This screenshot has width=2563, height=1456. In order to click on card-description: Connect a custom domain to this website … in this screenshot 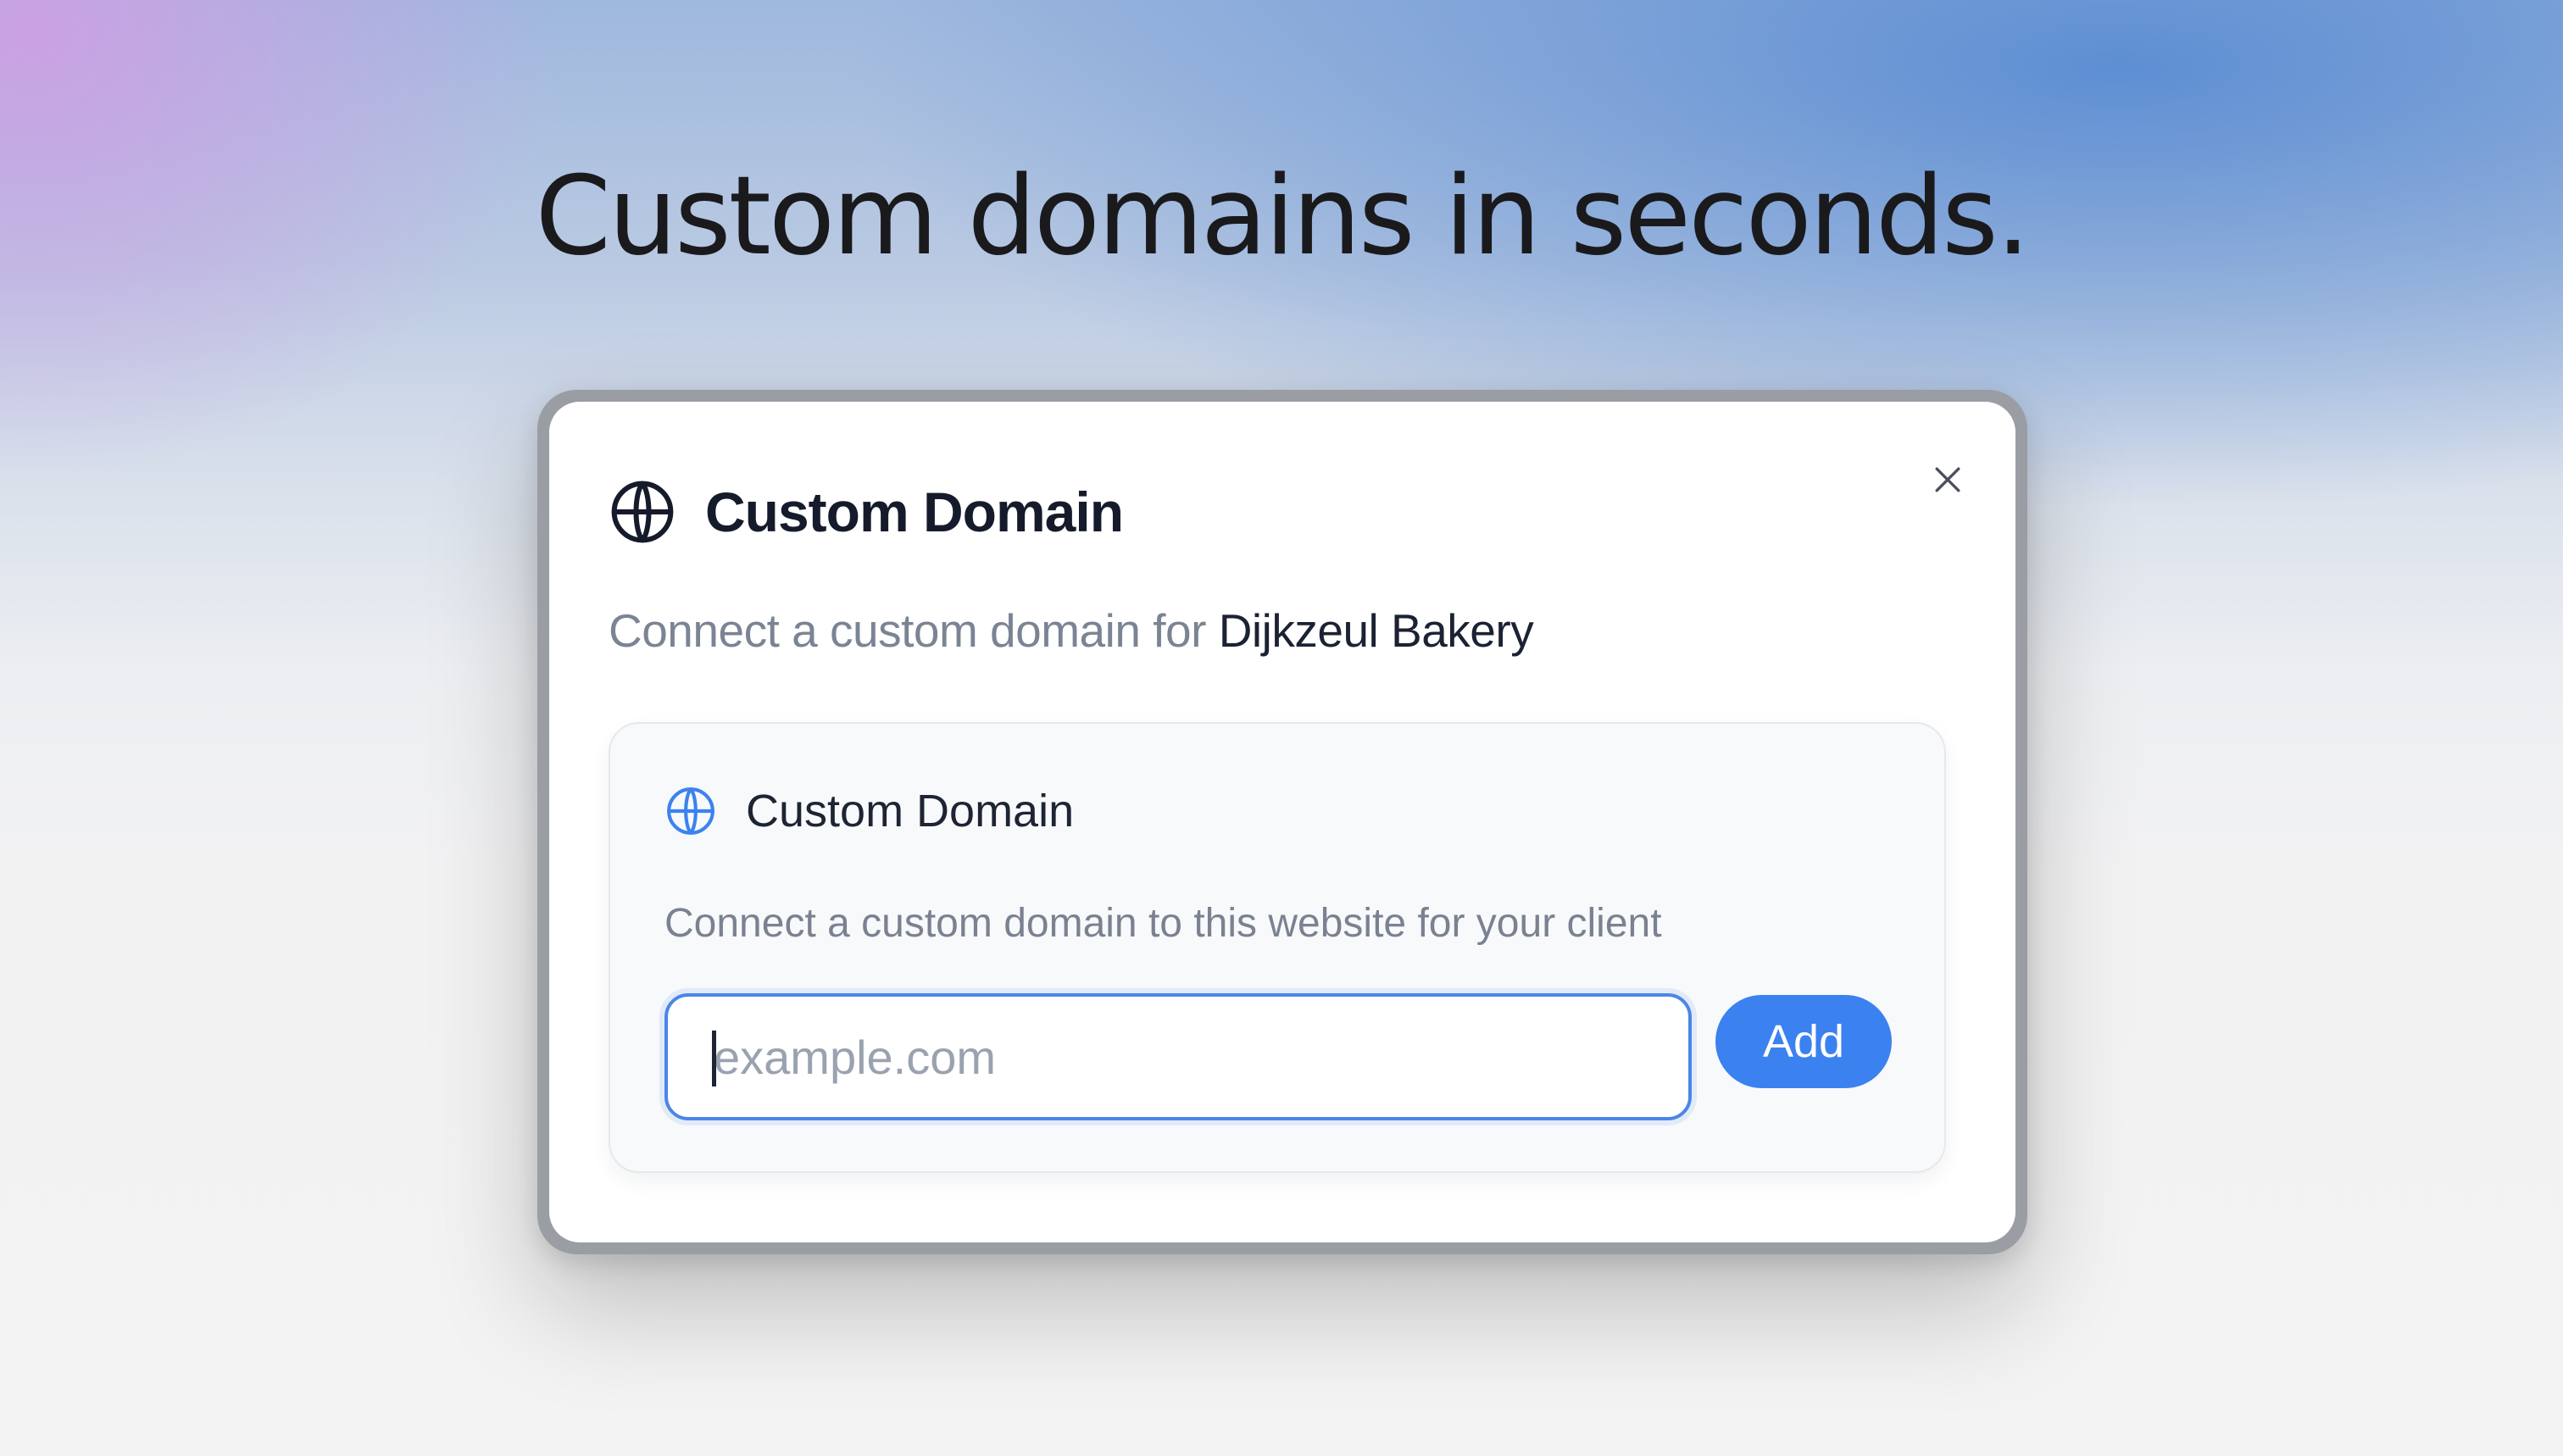, I will do `click(1163, 924)`.